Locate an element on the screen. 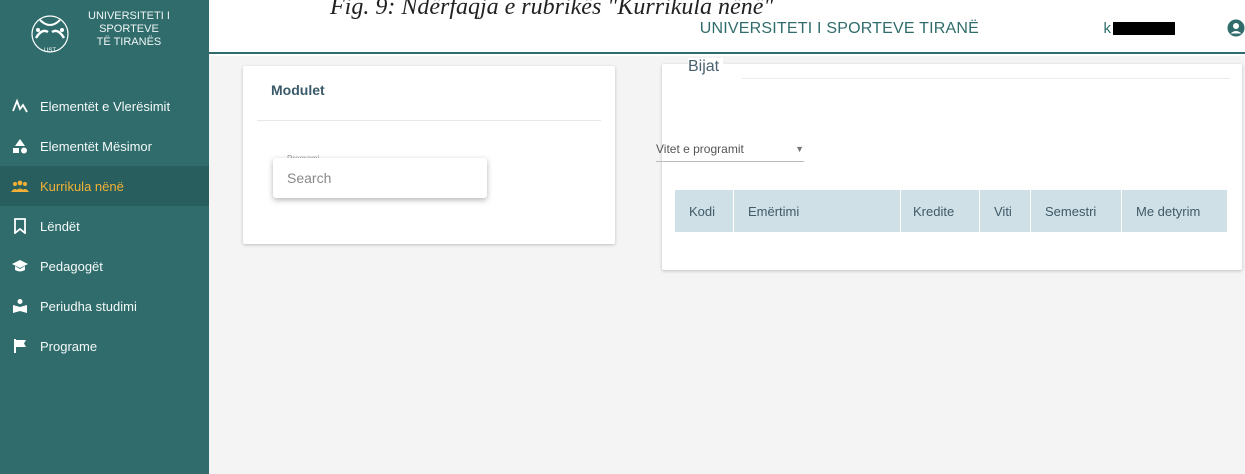 This screenshot has height=474, width=1245. years-select: Vitet e programit ▼ is located at coordinates (730, 149).